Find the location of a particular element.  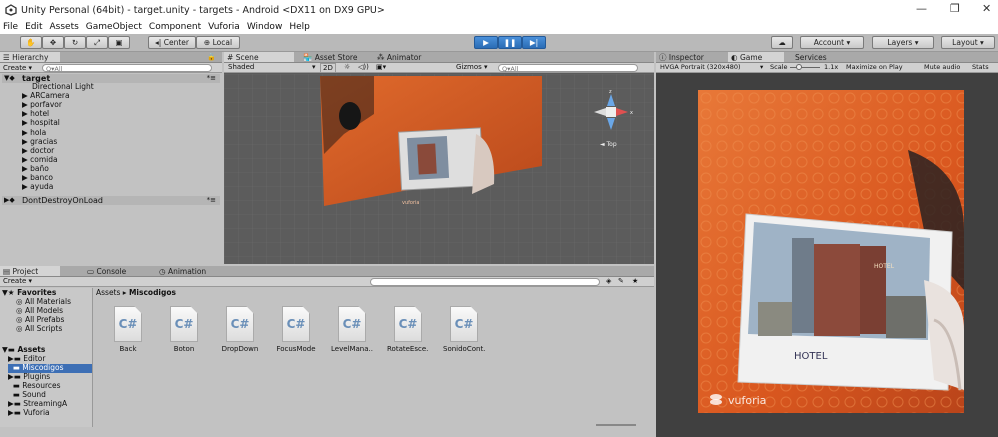

menu-help: Help is located at coordinates (299, 27).